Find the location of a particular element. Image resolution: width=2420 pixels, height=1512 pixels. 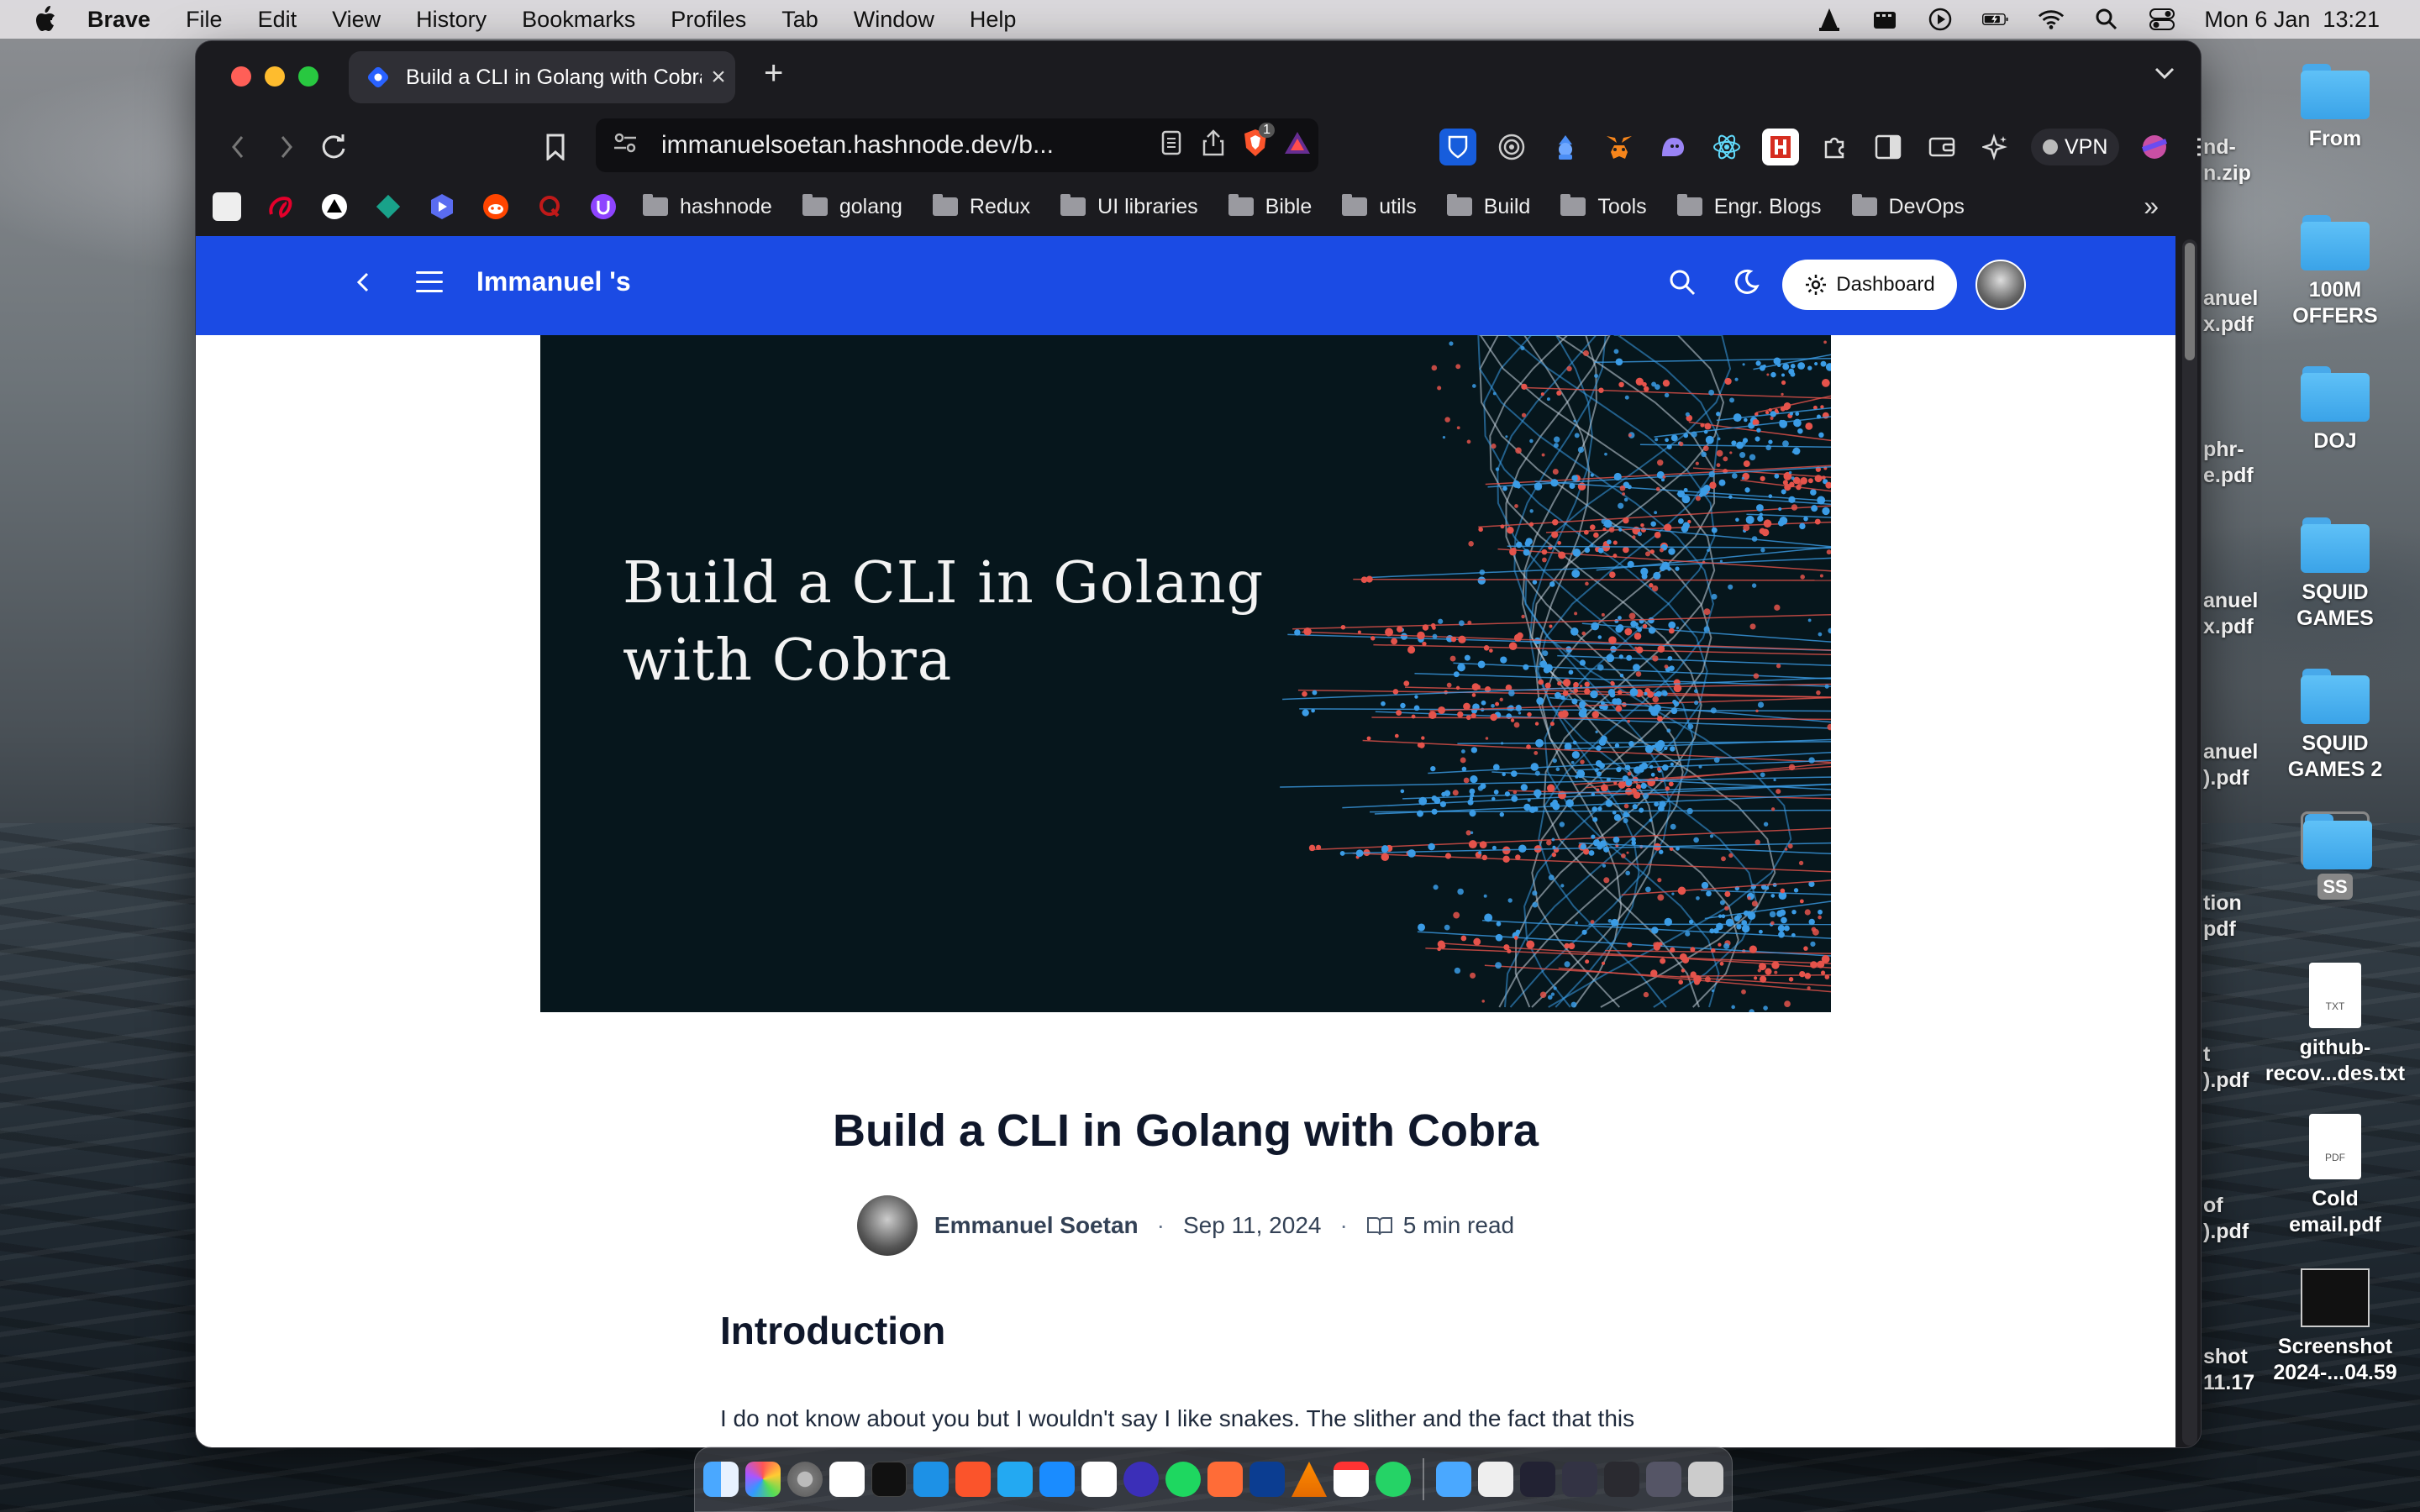

avatar is located at coordinates (2000, 285).